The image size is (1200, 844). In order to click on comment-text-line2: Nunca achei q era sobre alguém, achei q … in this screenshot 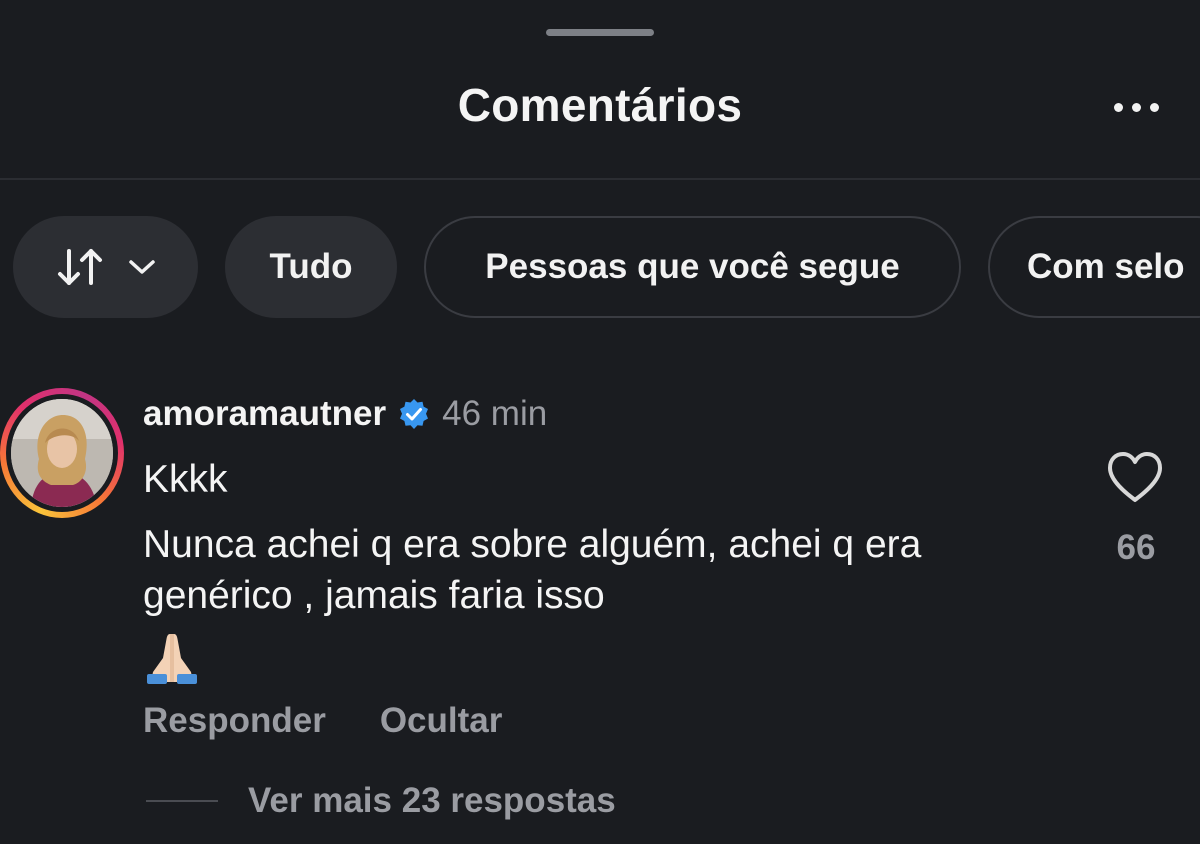, I will do `click(532, 570)`.